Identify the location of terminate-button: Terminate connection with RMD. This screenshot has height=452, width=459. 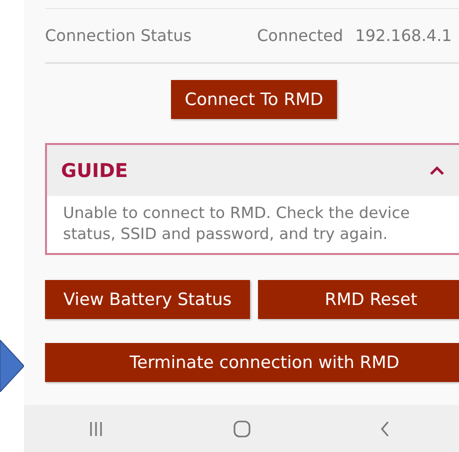
(252, 362).